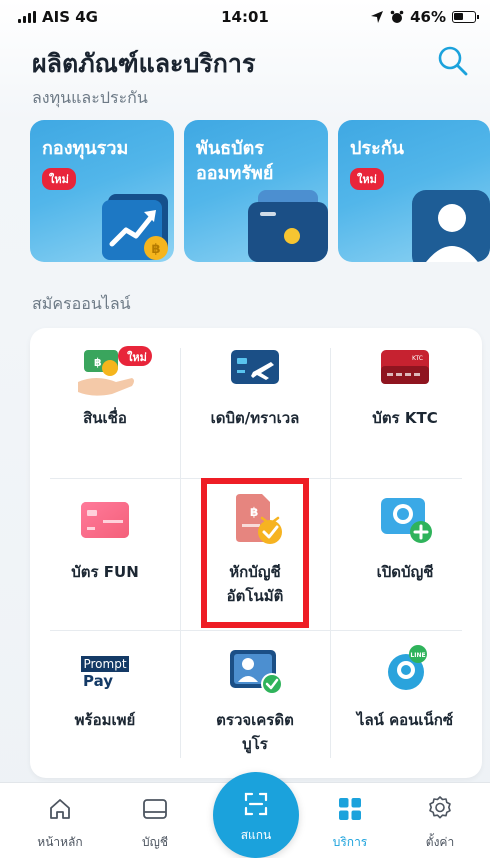  What do you see at coordinates (105, 664) in the screenshot?
I see `promptpay-logo-line1: Prompt` at bounding box center [105, 664].